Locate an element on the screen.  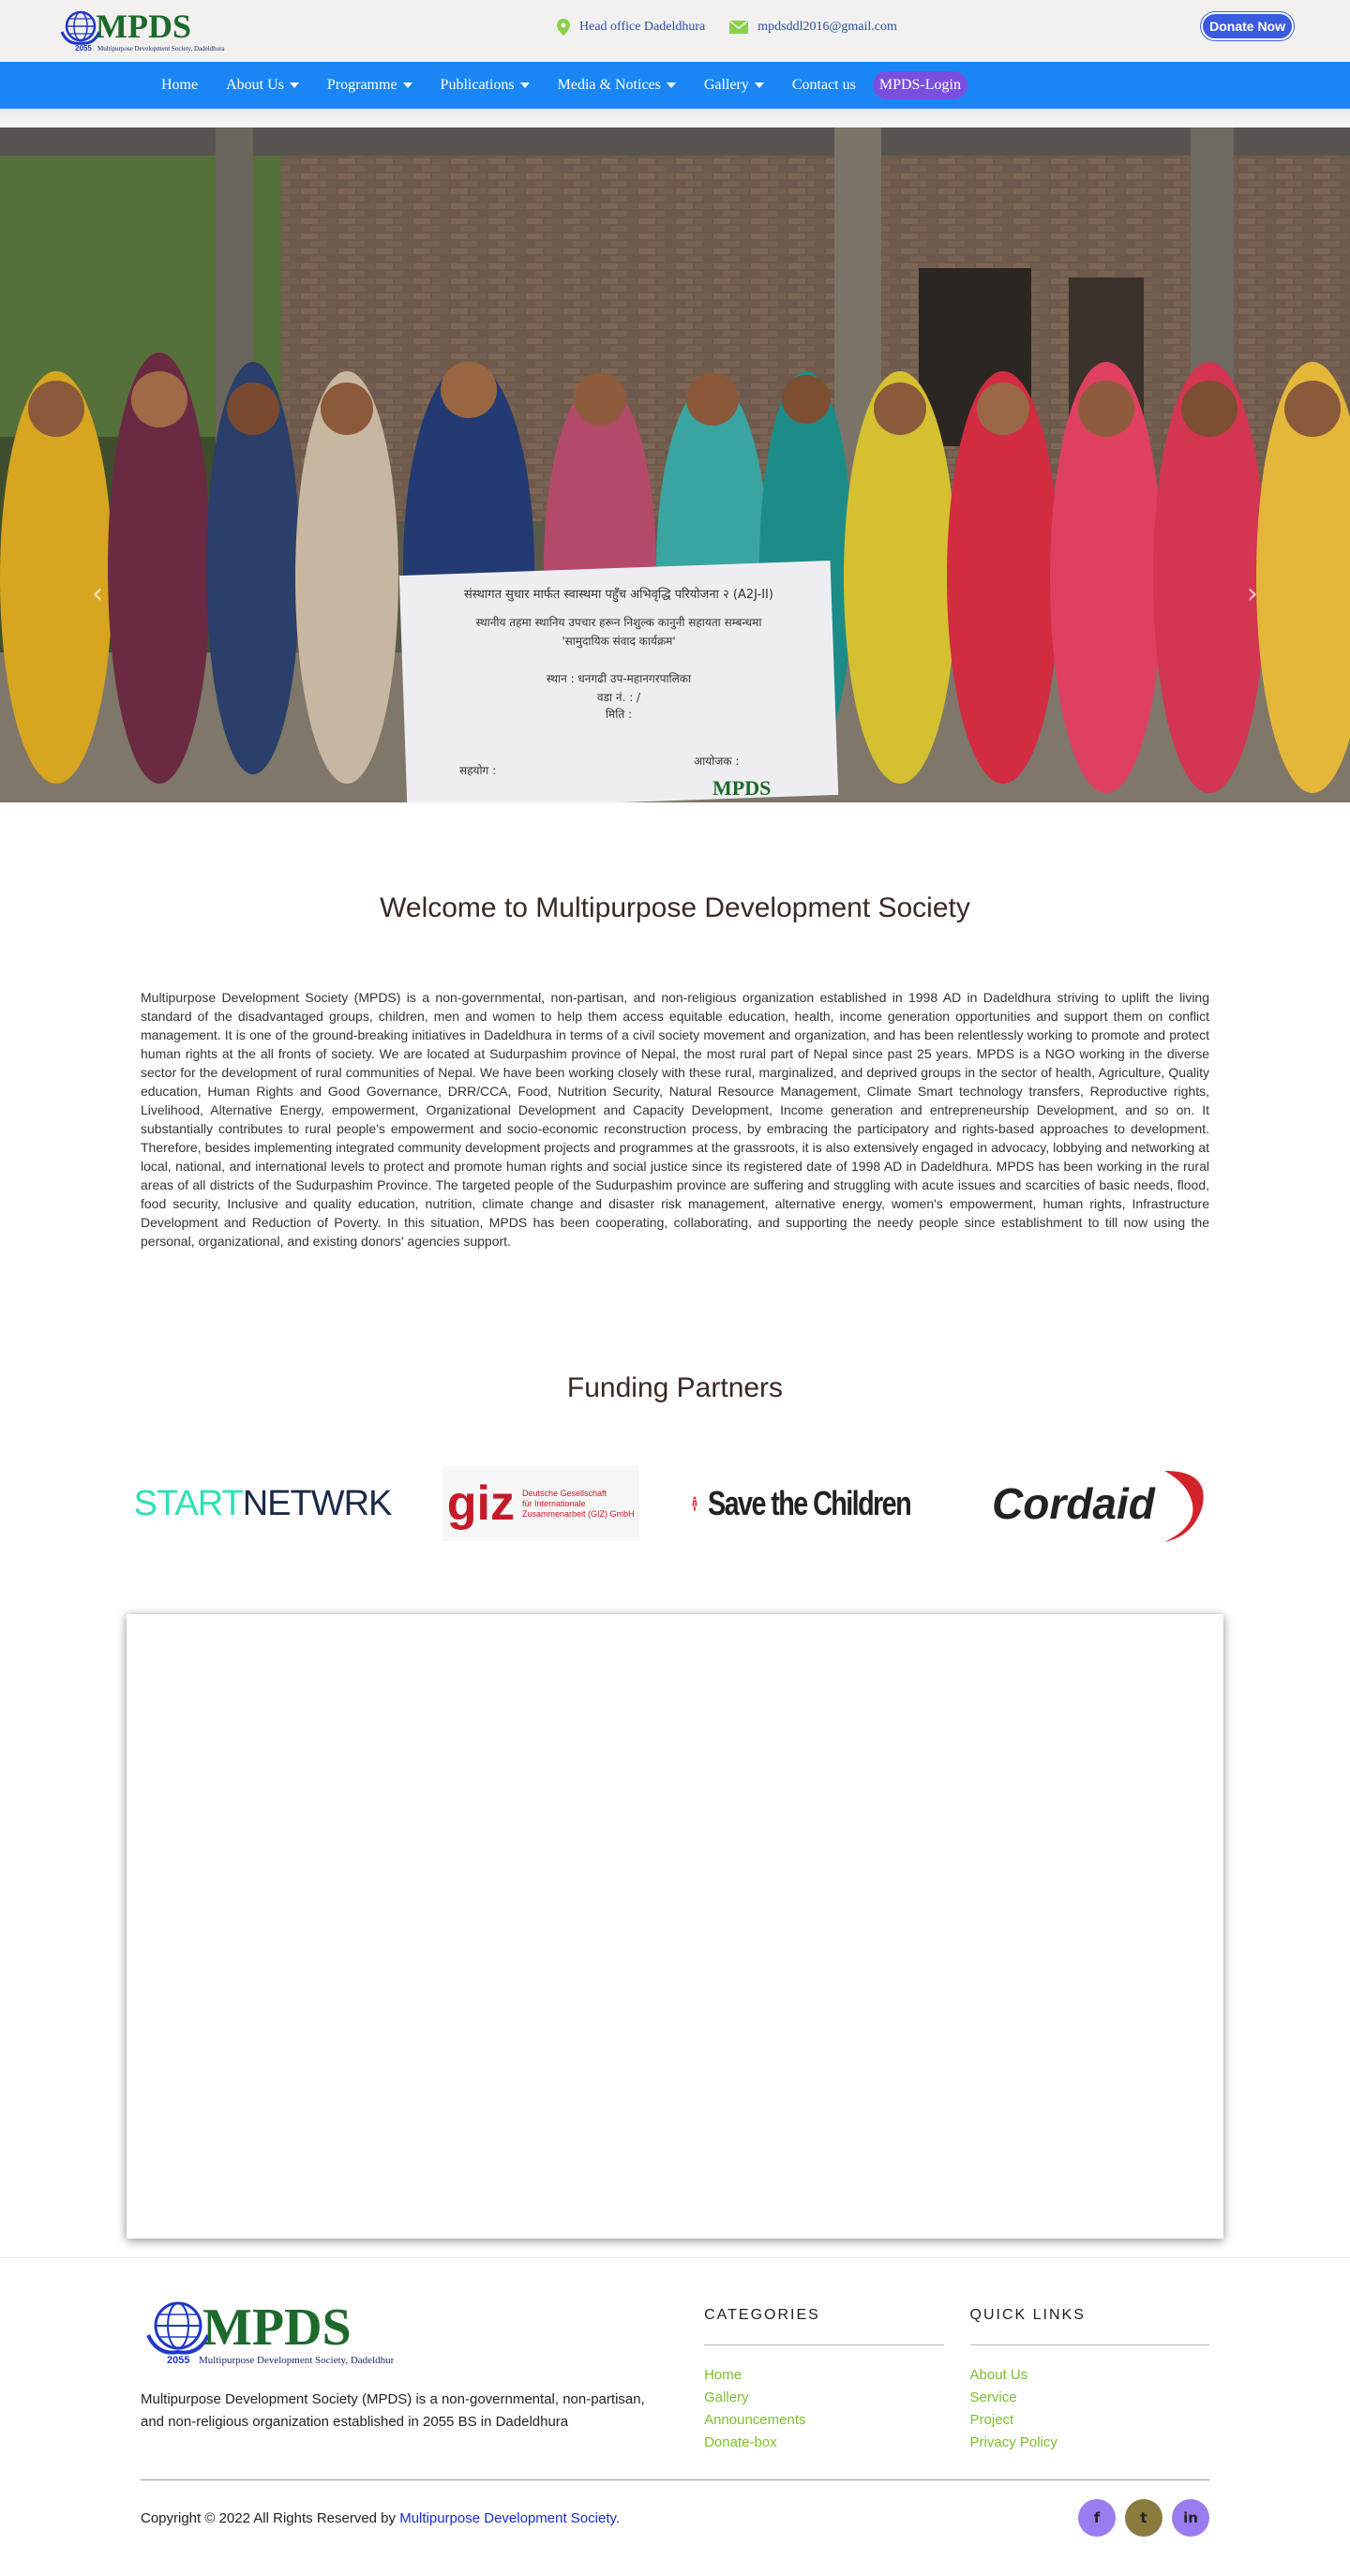
nav-about-us: About Us is located at coordinates (262, 85).